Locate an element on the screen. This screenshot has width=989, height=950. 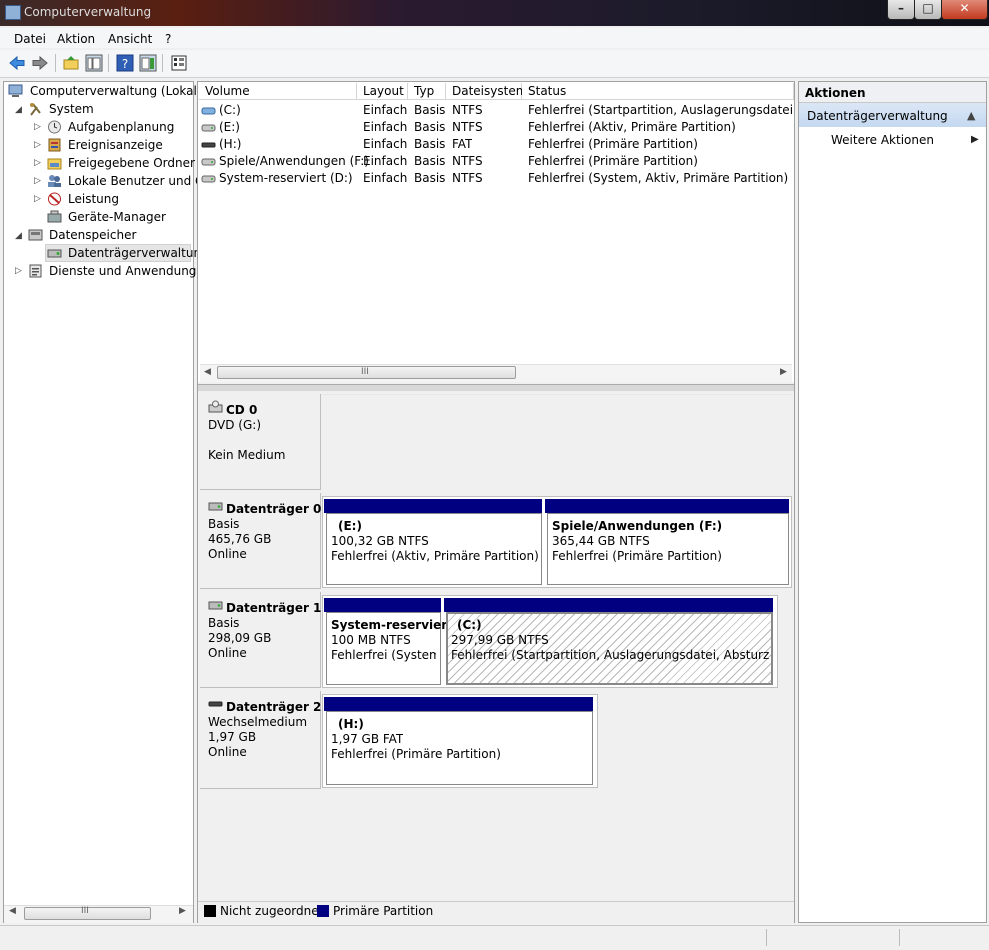
tree-item-root: Computerverwaltung (Lokal) is located at coordinates (116, 91).